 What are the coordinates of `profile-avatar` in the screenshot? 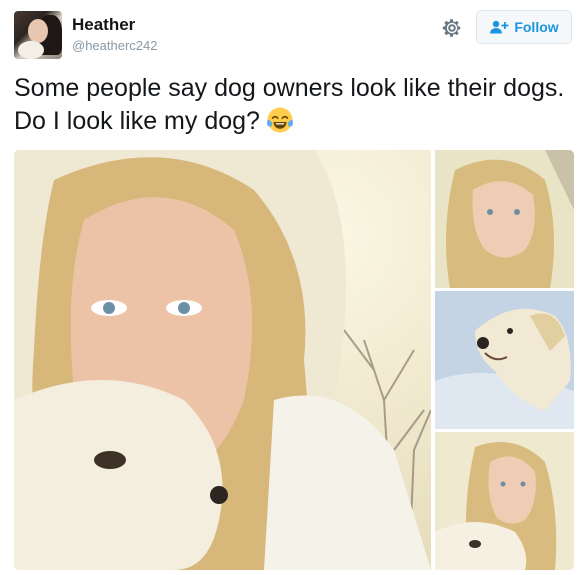 It's located at (38, 35).